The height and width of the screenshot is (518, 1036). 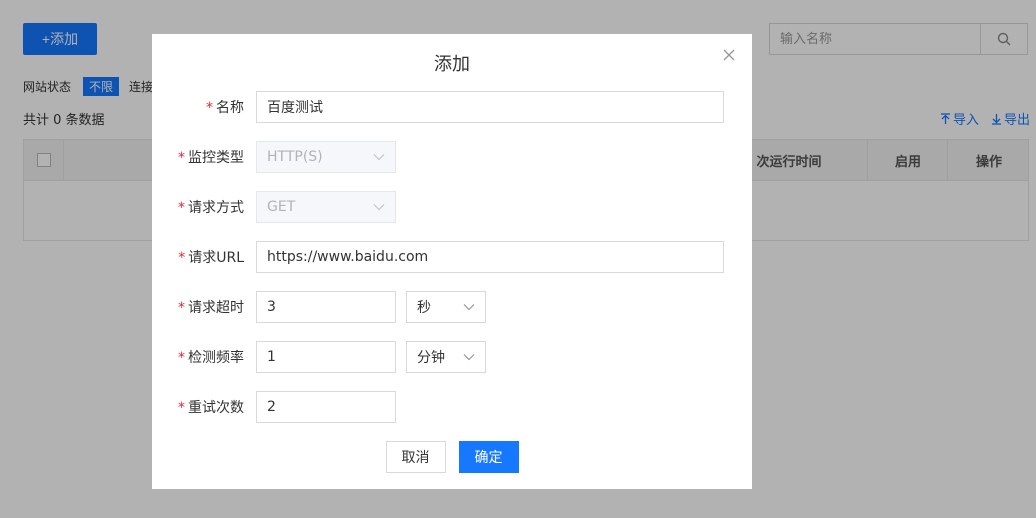 What do you see at coordinates (729, 55) in the screenshot?
I see `close-icon` at bounding box center [729, 55].